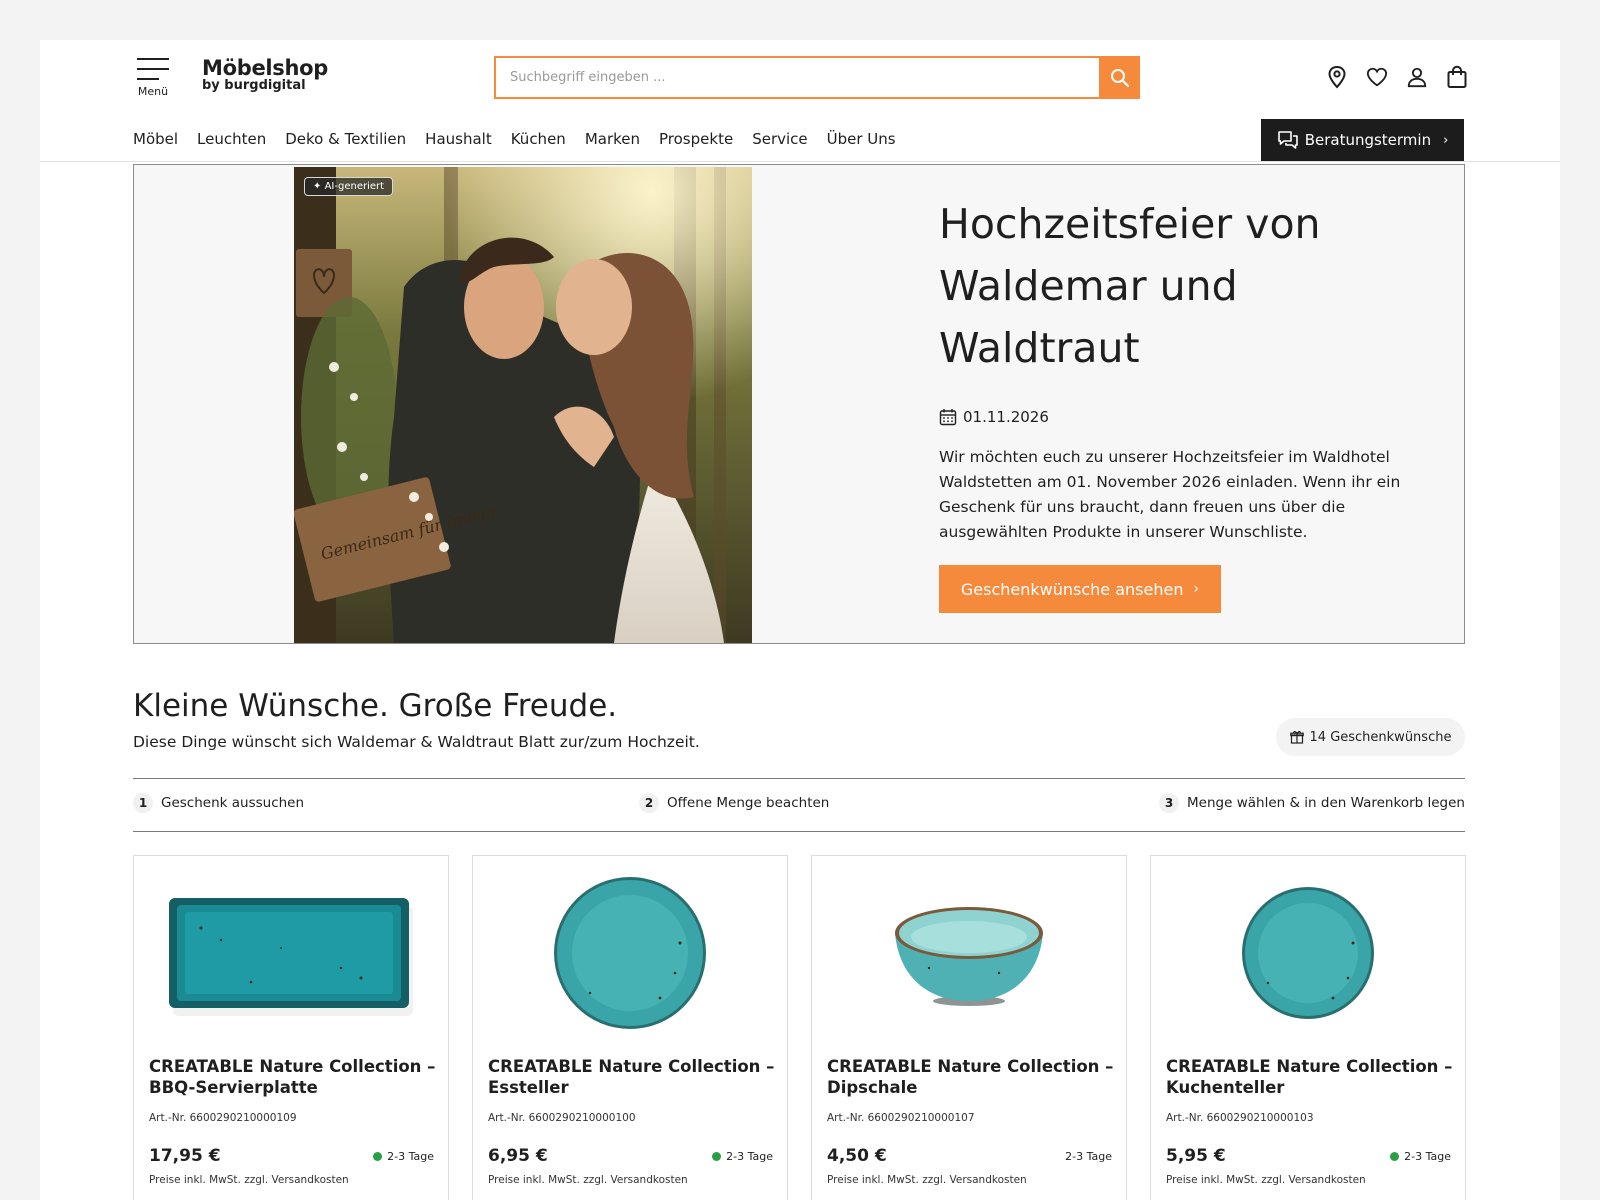 The width and height of the screenshot is (1600, 1200). What do you see at coordinates (345, 139) in the screenshot?
I see `nav-item-deko-textilien: Deko & Textilien` at bounding box center [345, 139].